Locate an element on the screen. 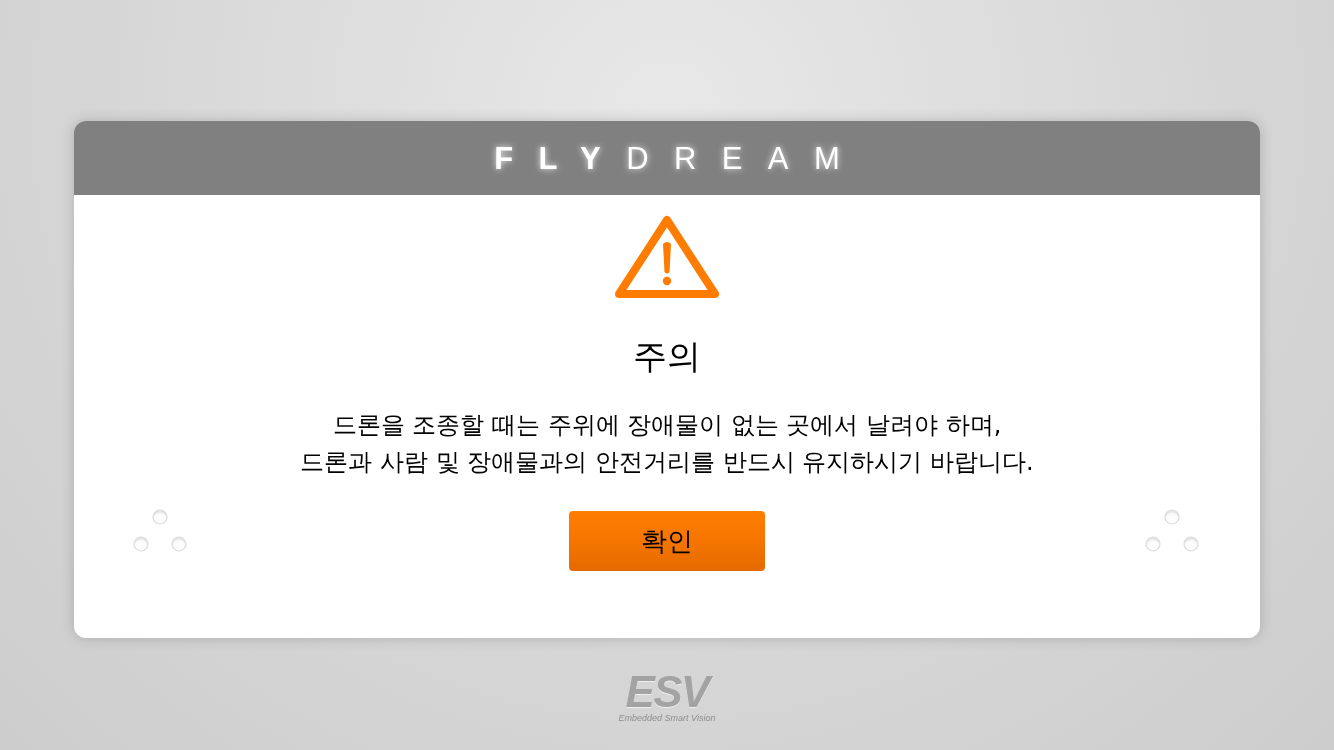 The width and height of the screenshot is (1334, 750). dialog-title: 주의 is located at coordinates (667, 356).